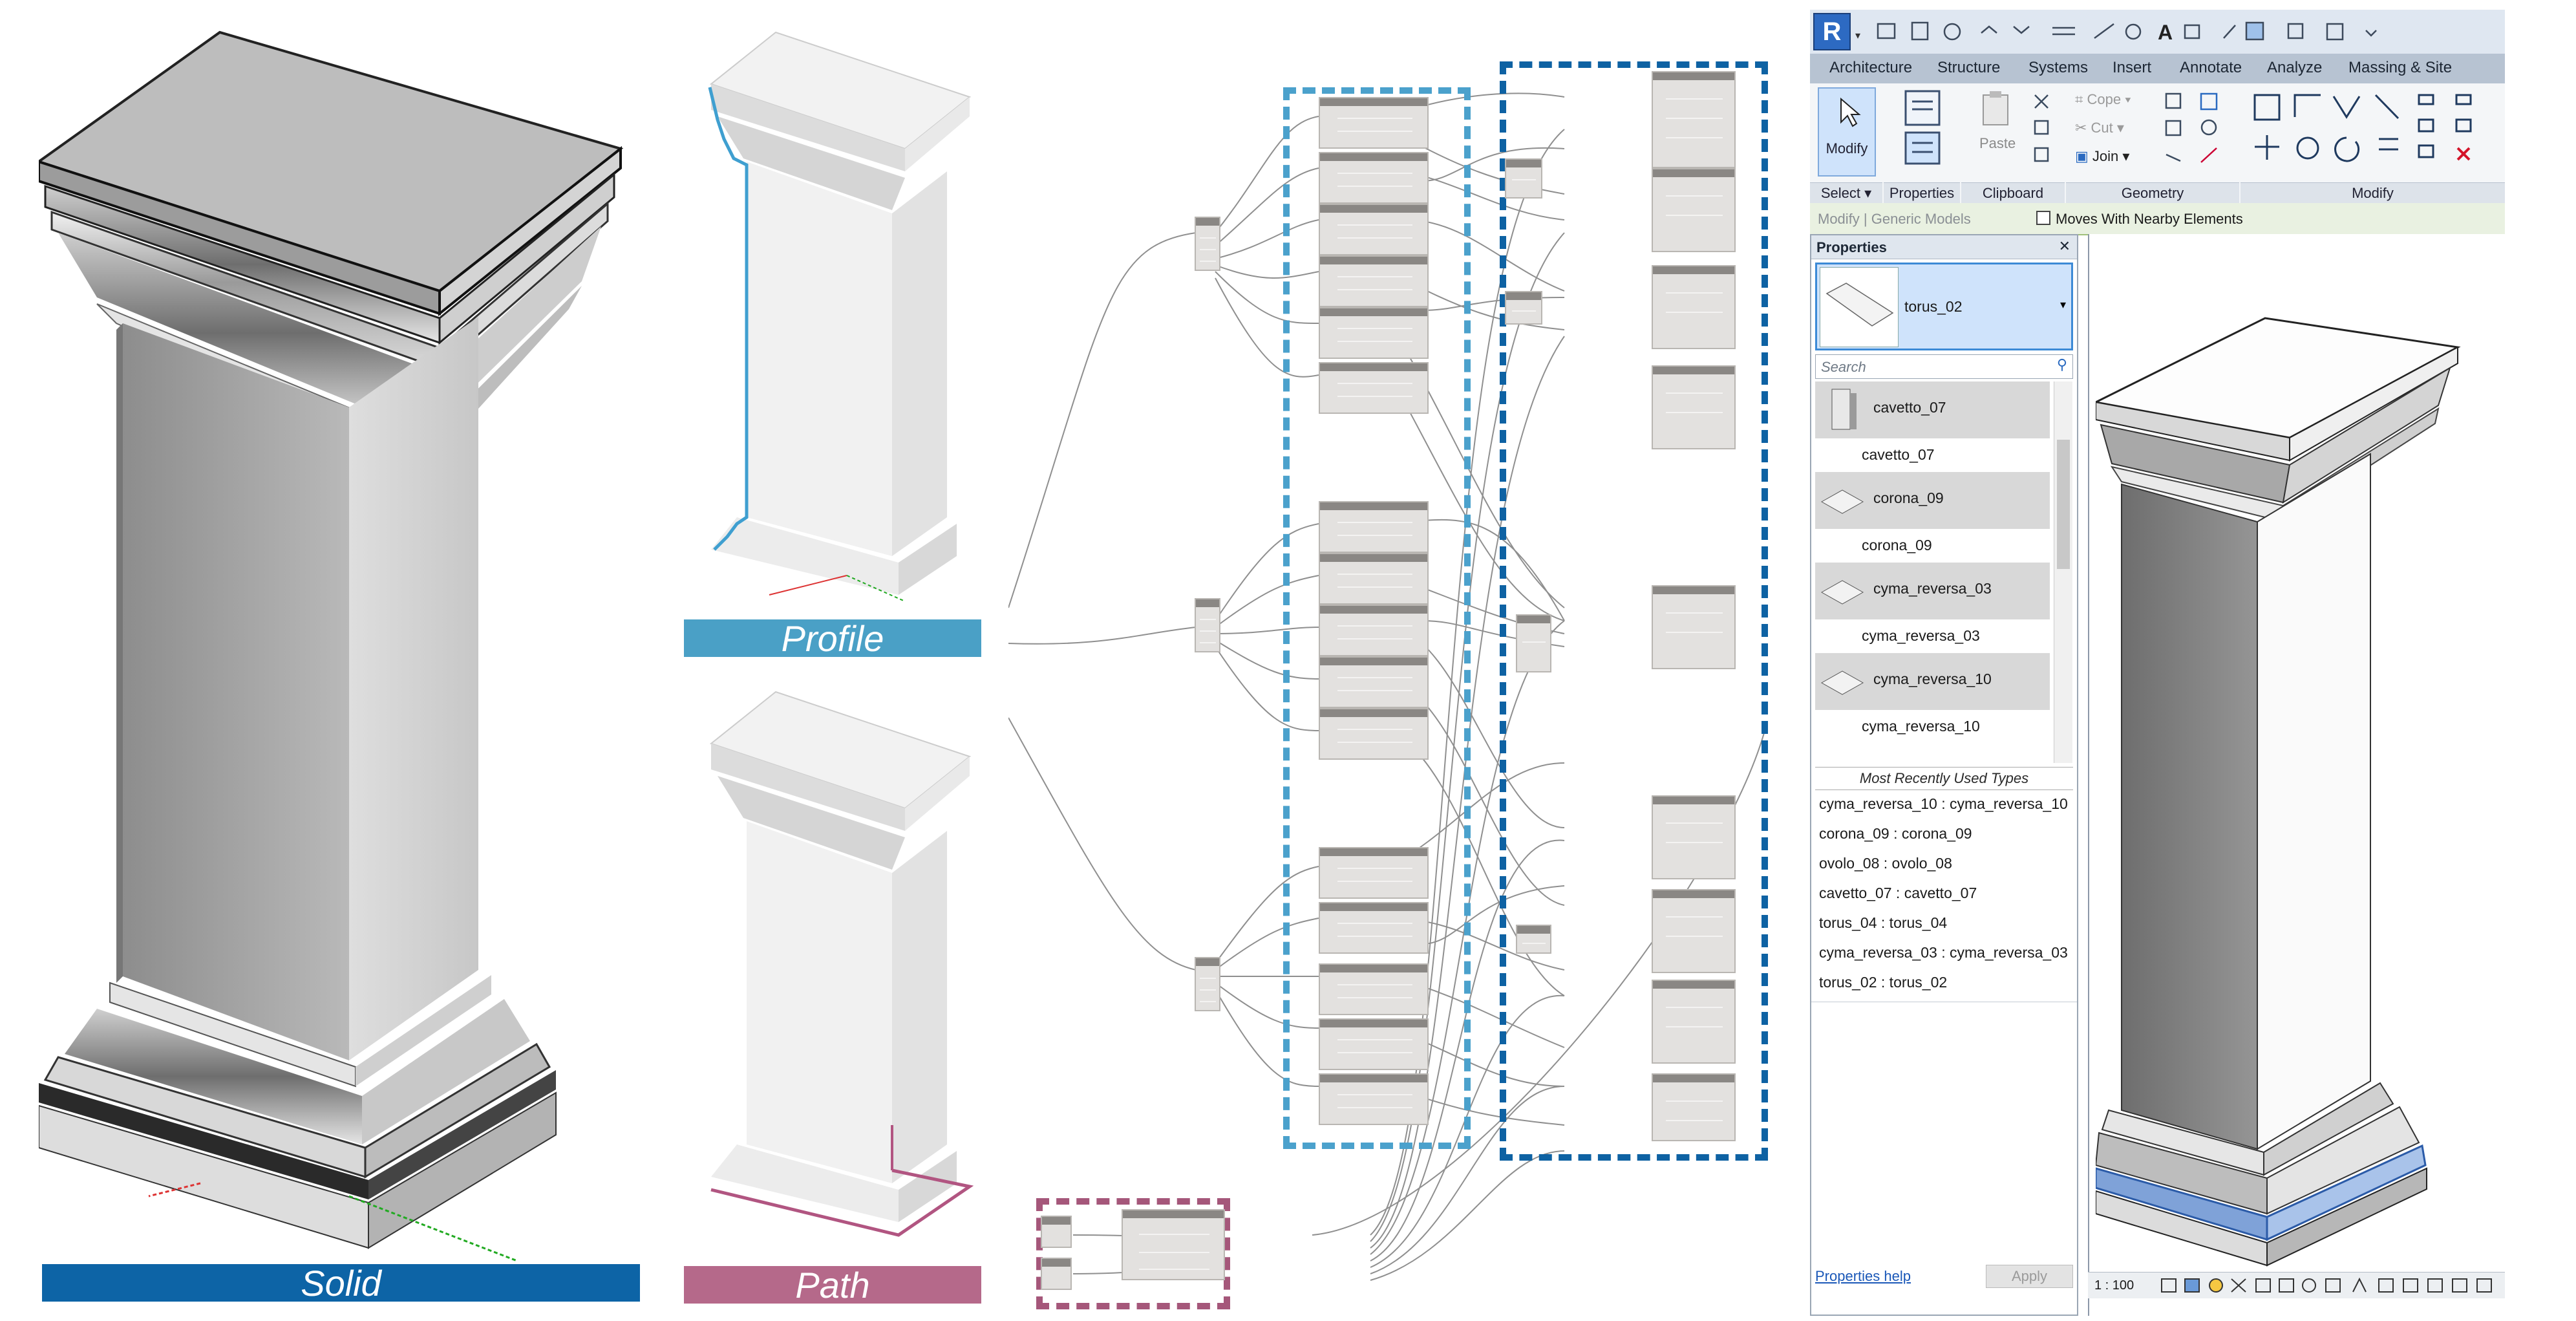 The width and height of the screenshot is (2576, 1321). I want to click on panel-geometry: Geometry, so click(2152, 192).